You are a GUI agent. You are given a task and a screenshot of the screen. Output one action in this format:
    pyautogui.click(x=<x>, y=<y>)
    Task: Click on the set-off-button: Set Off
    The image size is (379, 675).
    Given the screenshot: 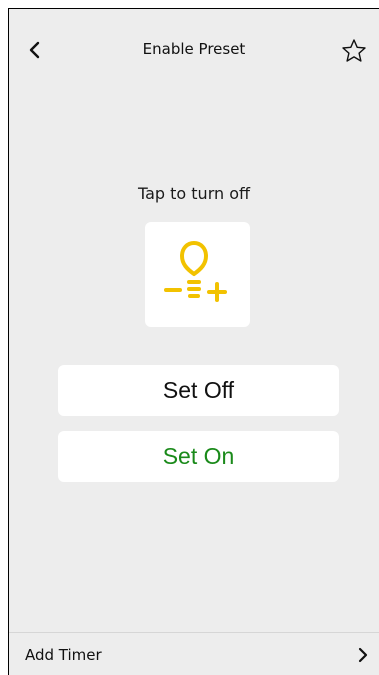 What is the action you would take?
    pyautogui.click(x=198, y=390)
    